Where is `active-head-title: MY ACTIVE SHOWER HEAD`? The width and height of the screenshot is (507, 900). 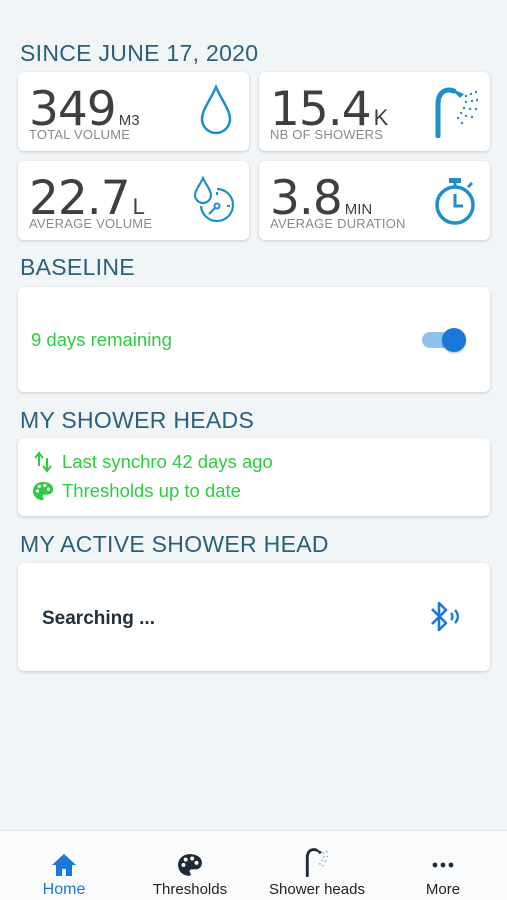
active-head-title: MY ACTIVE SHOWER HEAD is located at coordinates (174, 544).